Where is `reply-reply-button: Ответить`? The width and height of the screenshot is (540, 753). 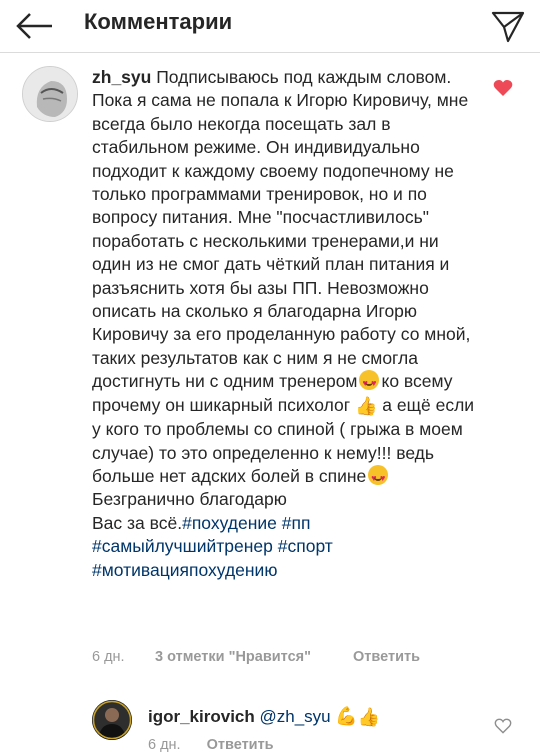
reply-reply-button: Ответить is located at coordinates (240, 745).